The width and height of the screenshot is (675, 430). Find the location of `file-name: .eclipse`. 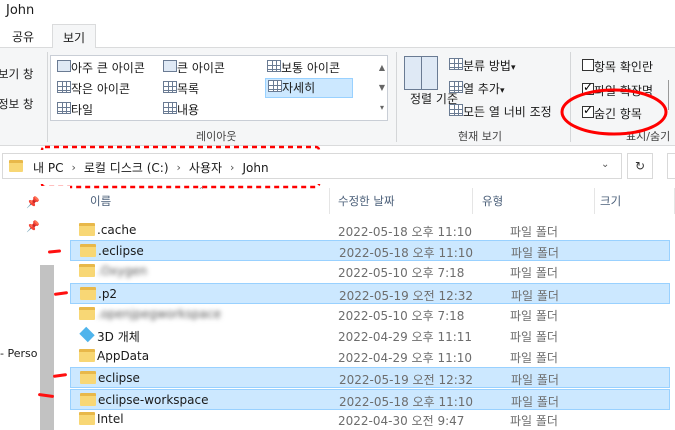

file-name: .eclipse is located at coordinates (121, 251).